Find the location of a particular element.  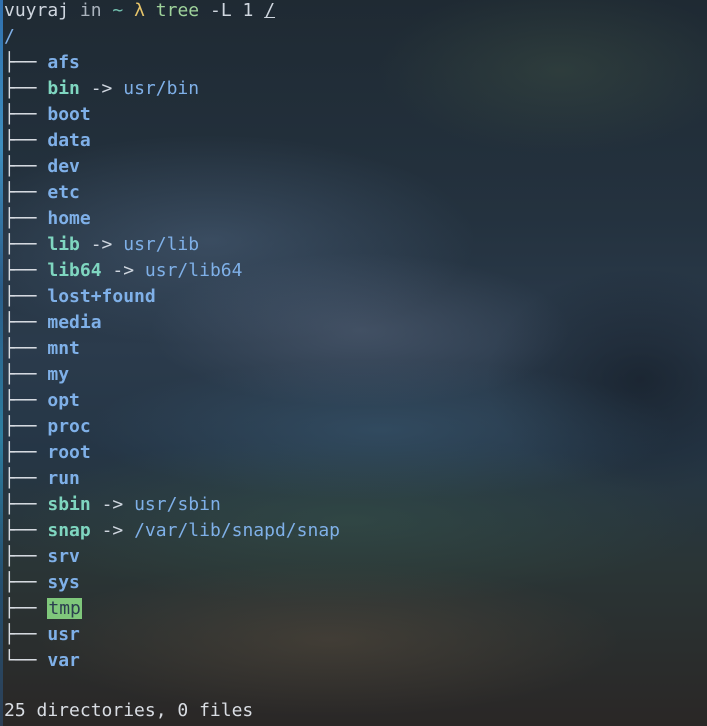

tree-entry: └── var is located at coordinates (355, 663).